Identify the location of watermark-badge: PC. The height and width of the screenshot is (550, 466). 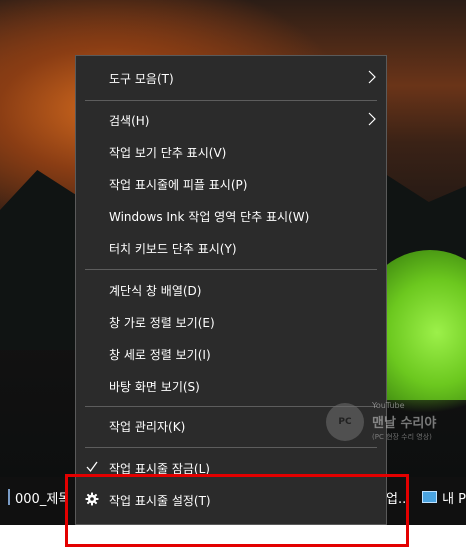
(345, 422).